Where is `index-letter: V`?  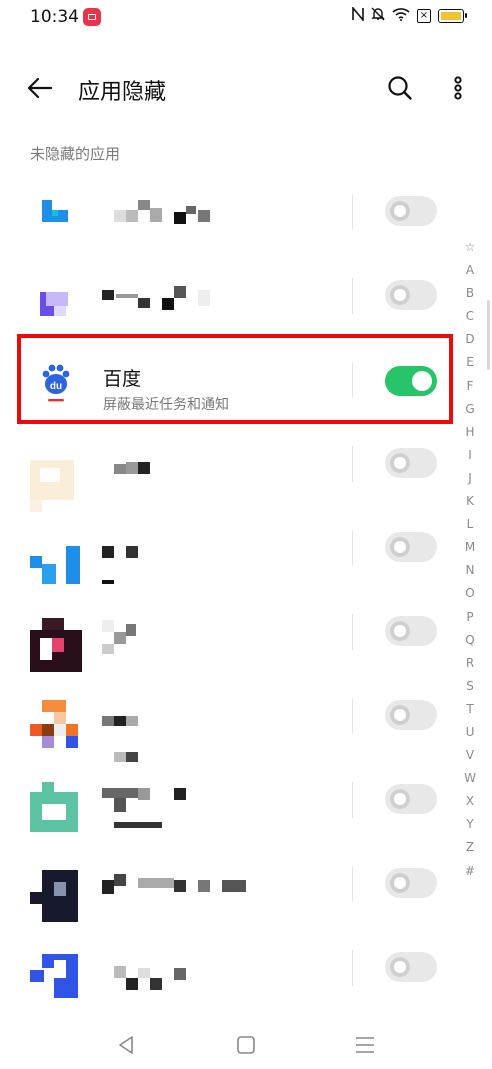
index-letter: V is located at coordinates (470, 755).